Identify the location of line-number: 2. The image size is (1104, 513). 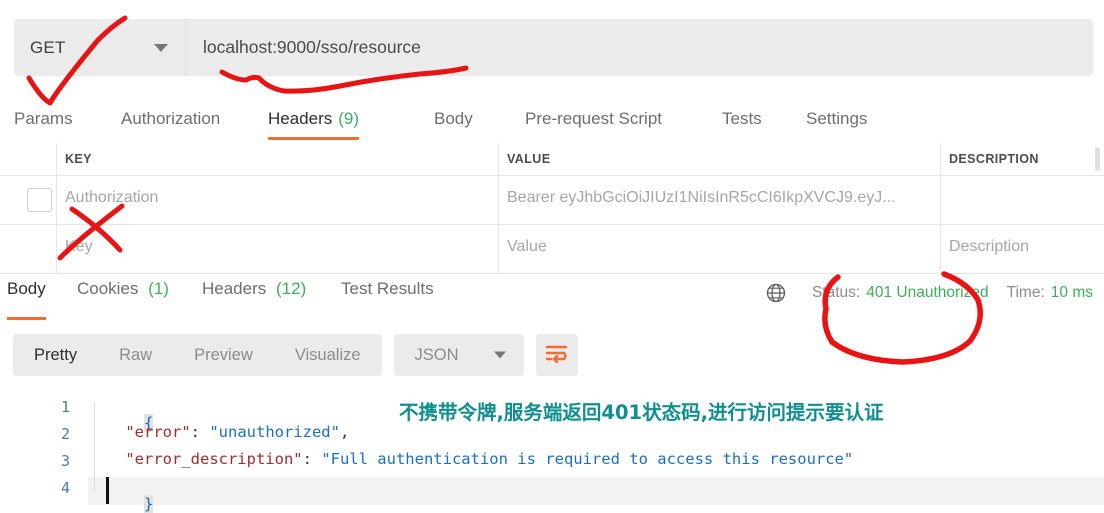
(65, 434).